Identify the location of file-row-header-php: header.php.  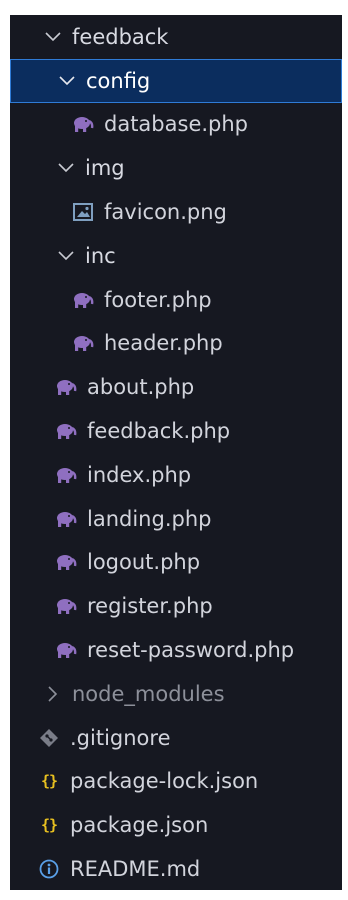
(176, 344).